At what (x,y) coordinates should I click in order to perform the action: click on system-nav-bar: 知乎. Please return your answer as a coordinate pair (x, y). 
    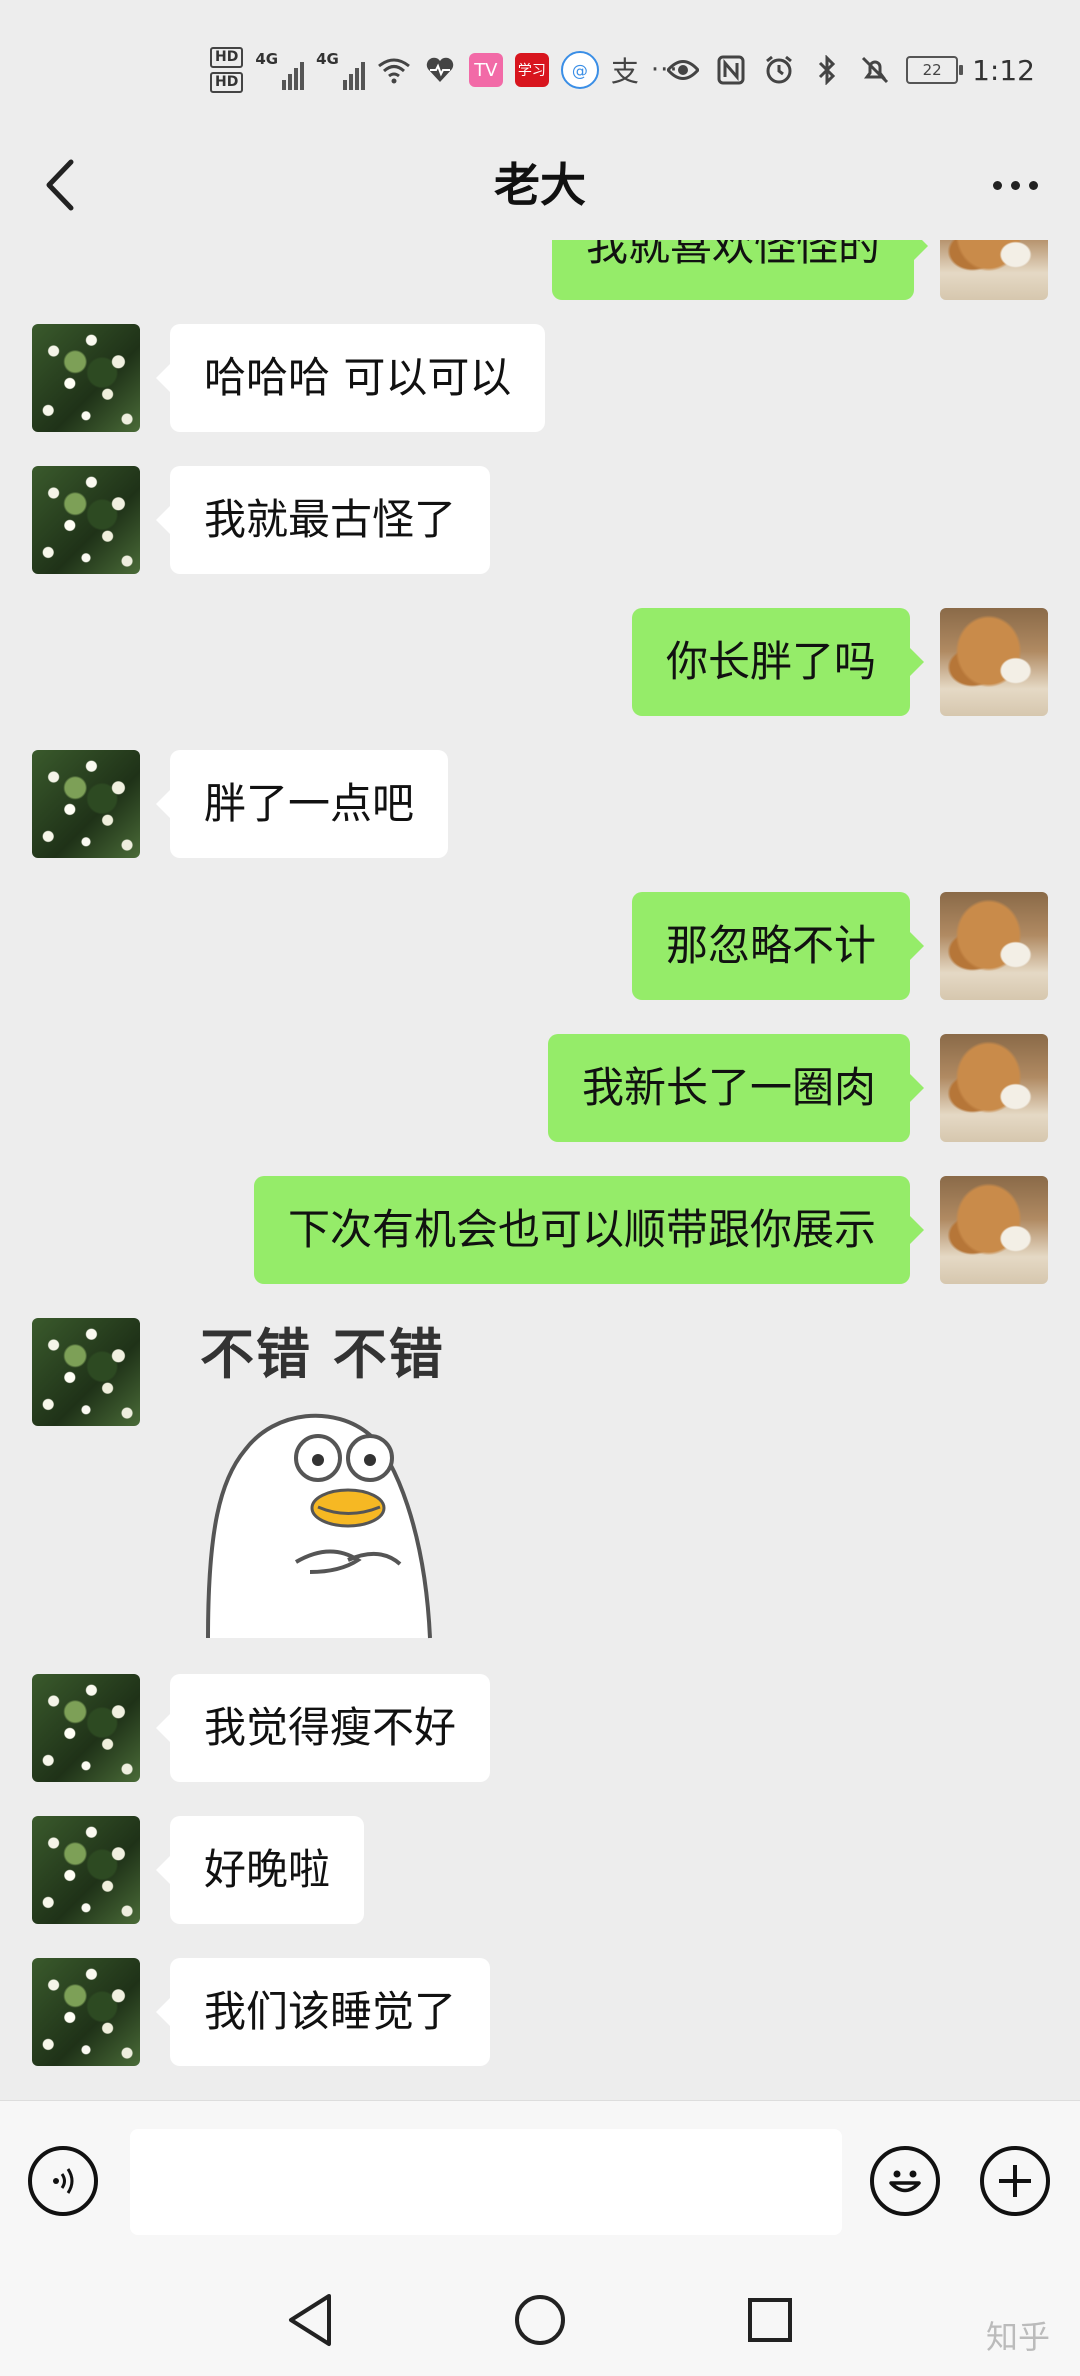
    Looking at the image, I should click on (540, 2318).